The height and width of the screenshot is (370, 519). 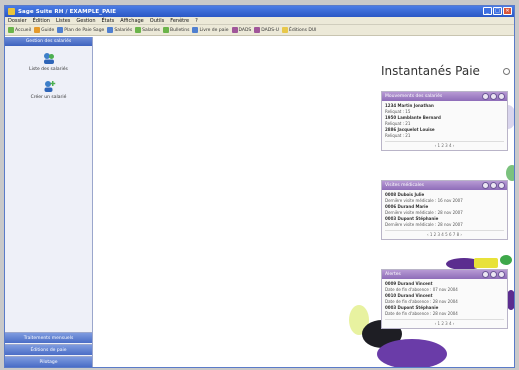 I want to click on sidebar-action-employee-list-label: Liste des salariés, so click(x=48, y=69).